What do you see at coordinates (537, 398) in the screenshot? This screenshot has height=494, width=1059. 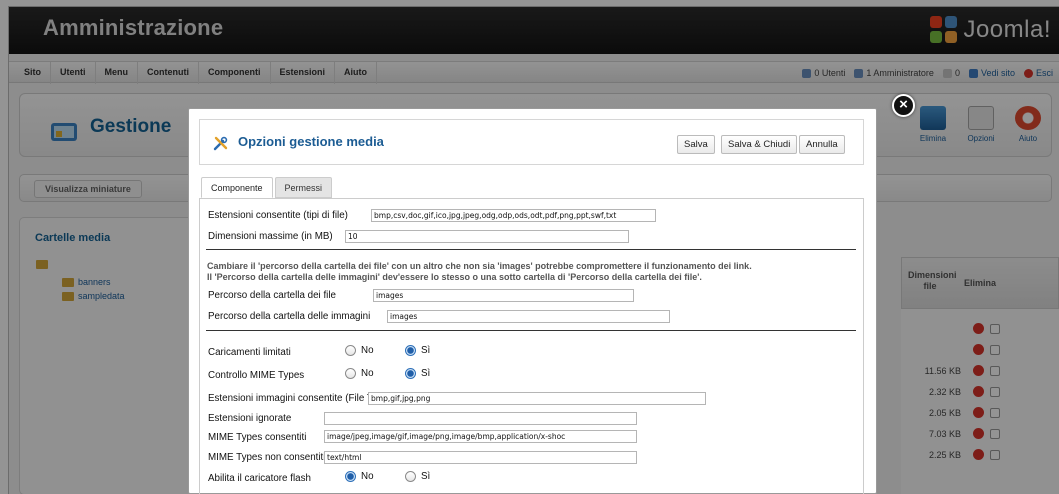 I see `image-extensions-input: bmp,gif,jpg,png` at bounding box center [537, 398].